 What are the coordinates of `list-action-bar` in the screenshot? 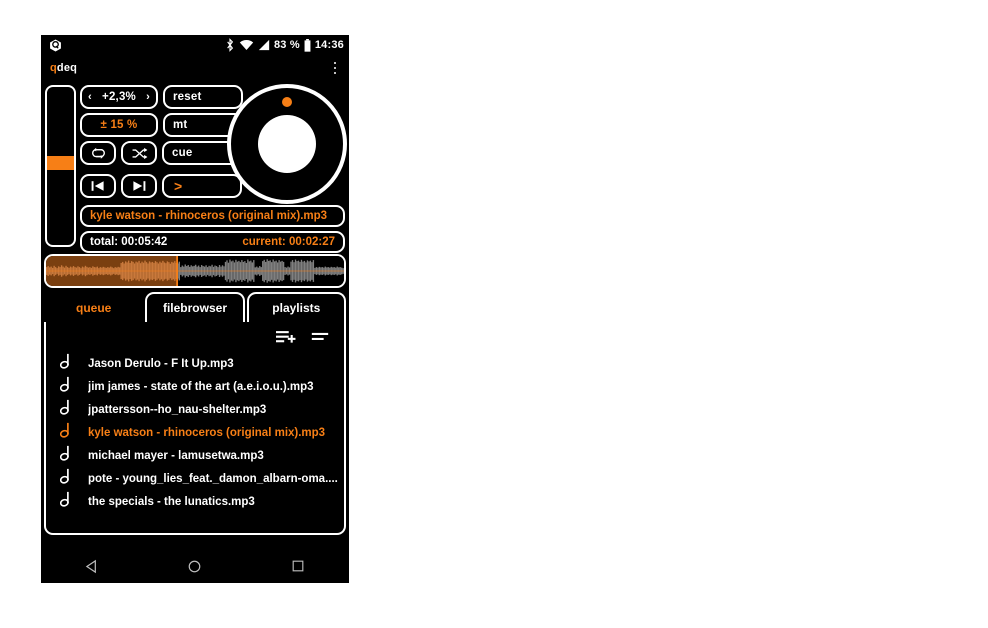 It's located at (195, 337).